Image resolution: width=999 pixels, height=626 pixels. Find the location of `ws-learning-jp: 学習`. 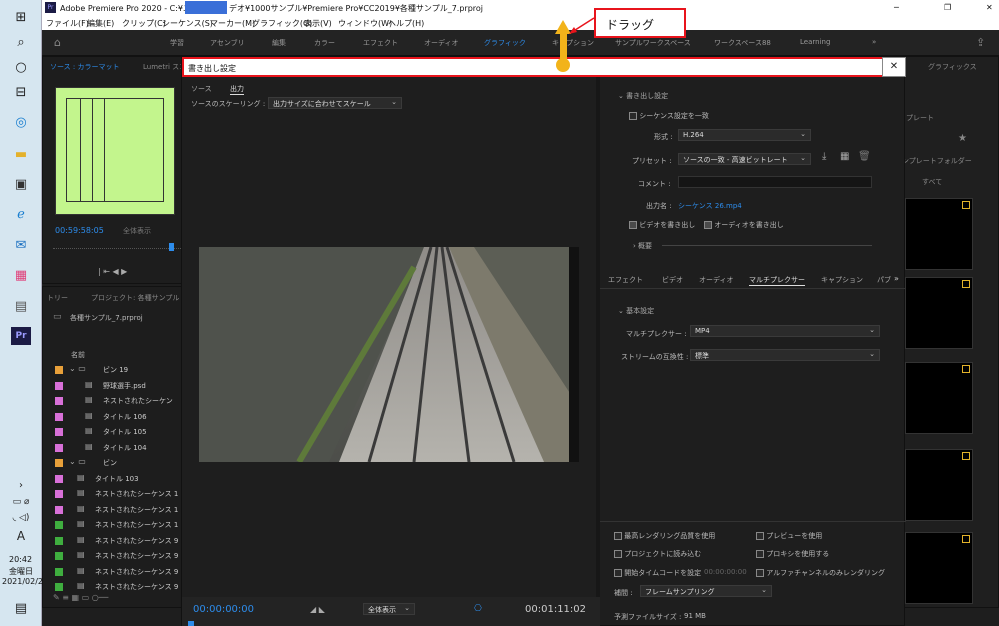

ws-learning-jp: 学習 is located at coordinates (177, 43).